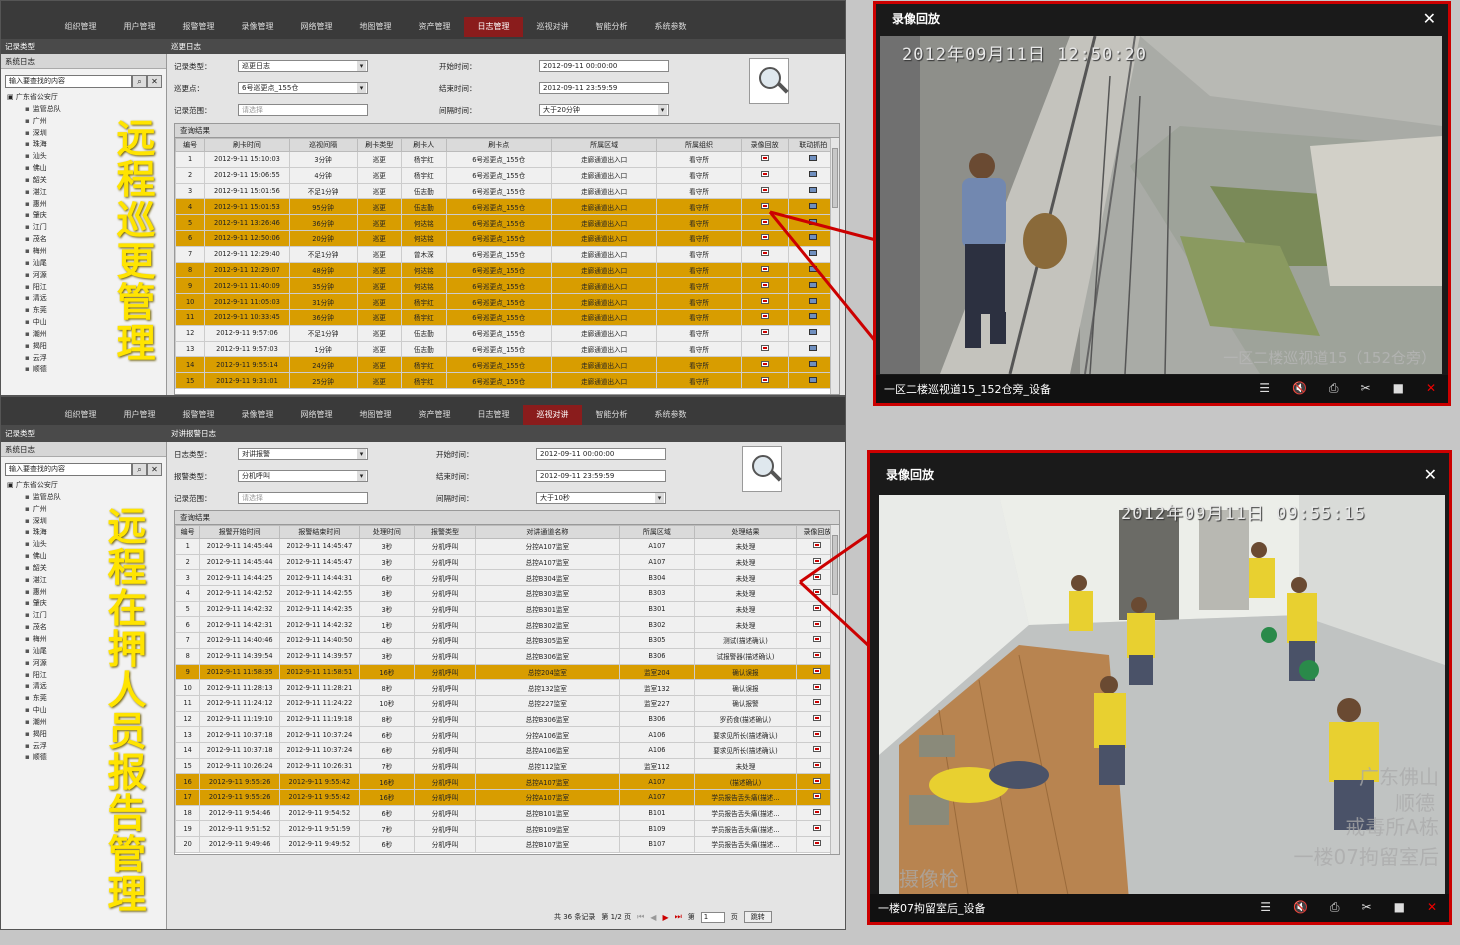 The height and width of the screenshot is (945, 1460). Describe the element at coordinates (1392, 827) in the screenshot. I see `overlay-facility: 戒毒所A栋` at that location.